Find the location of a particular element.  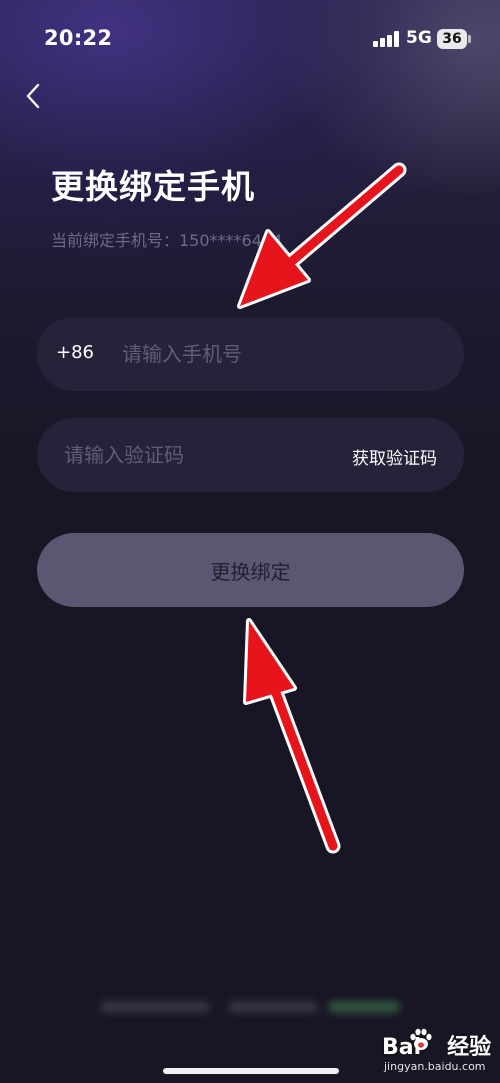

phone-field: +86 is located at coordinates (250, 354).